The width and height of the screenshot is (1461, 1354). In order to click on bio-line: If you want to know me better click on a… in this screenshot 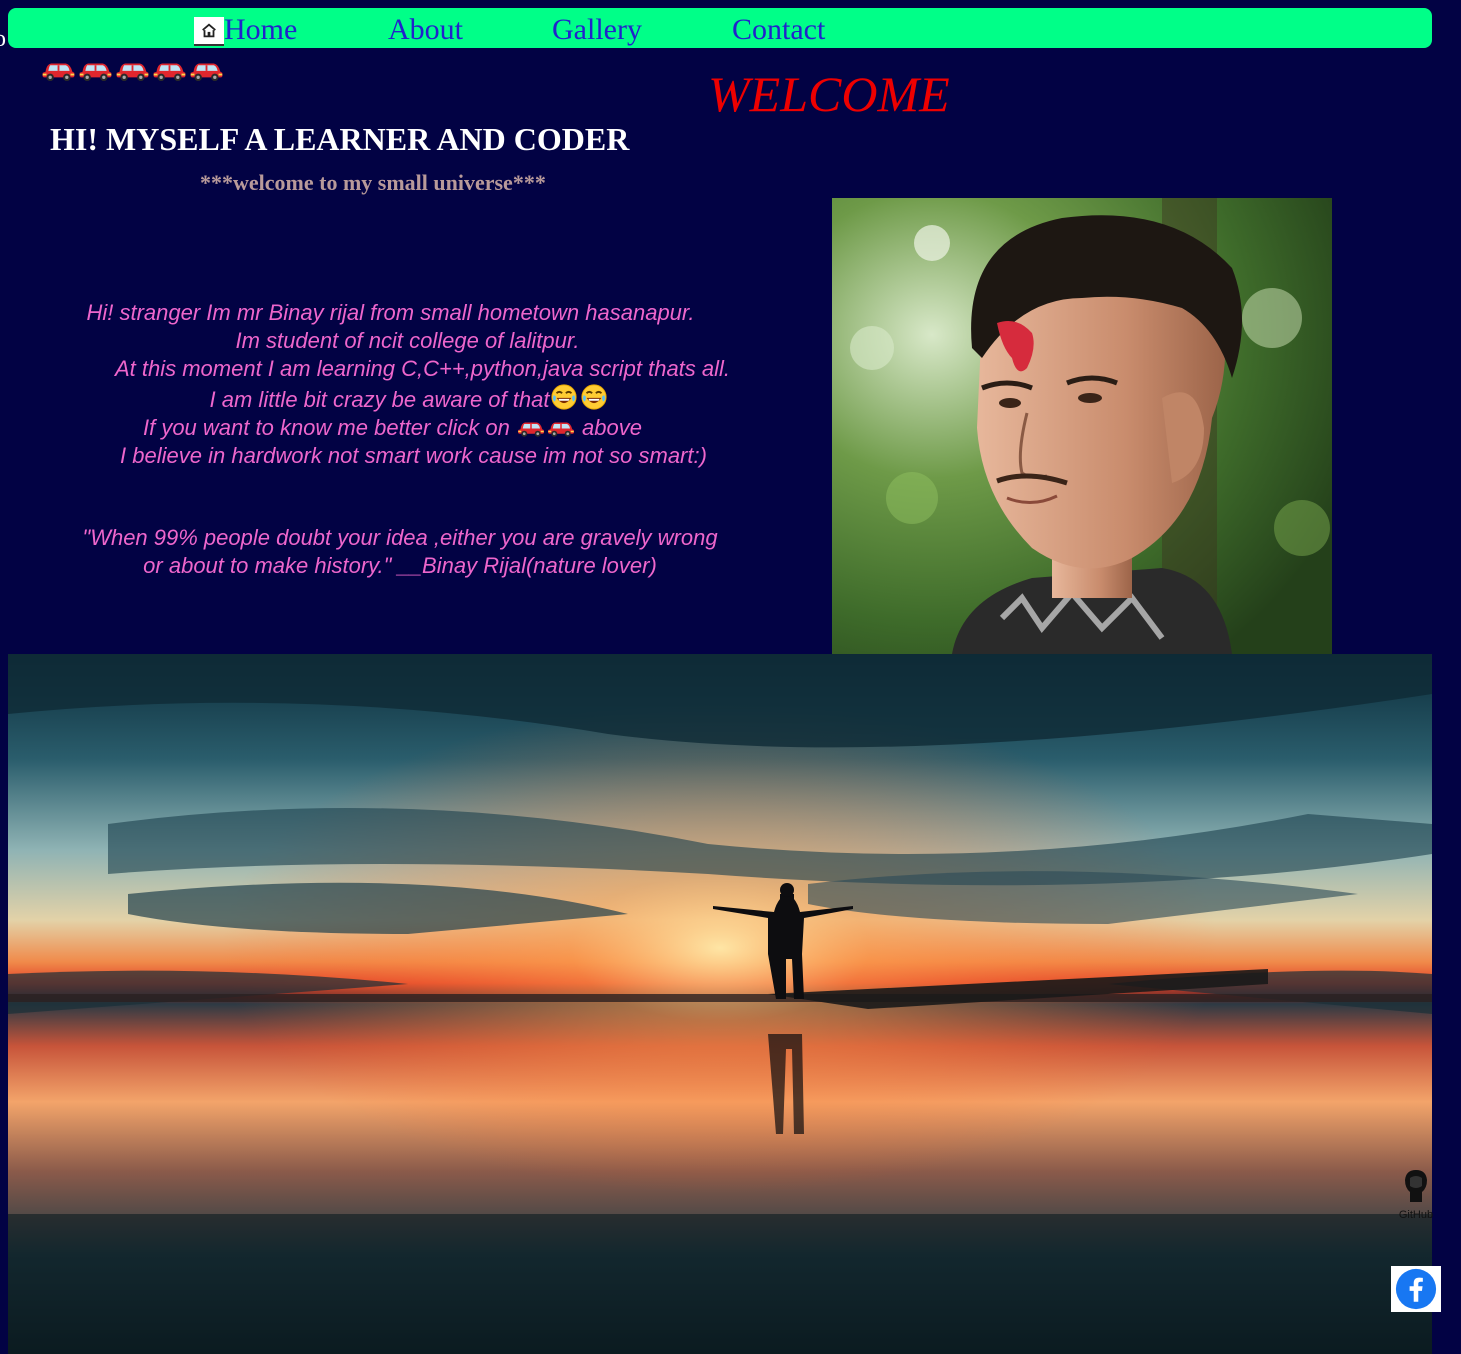, I will do `click(397, 428)`.